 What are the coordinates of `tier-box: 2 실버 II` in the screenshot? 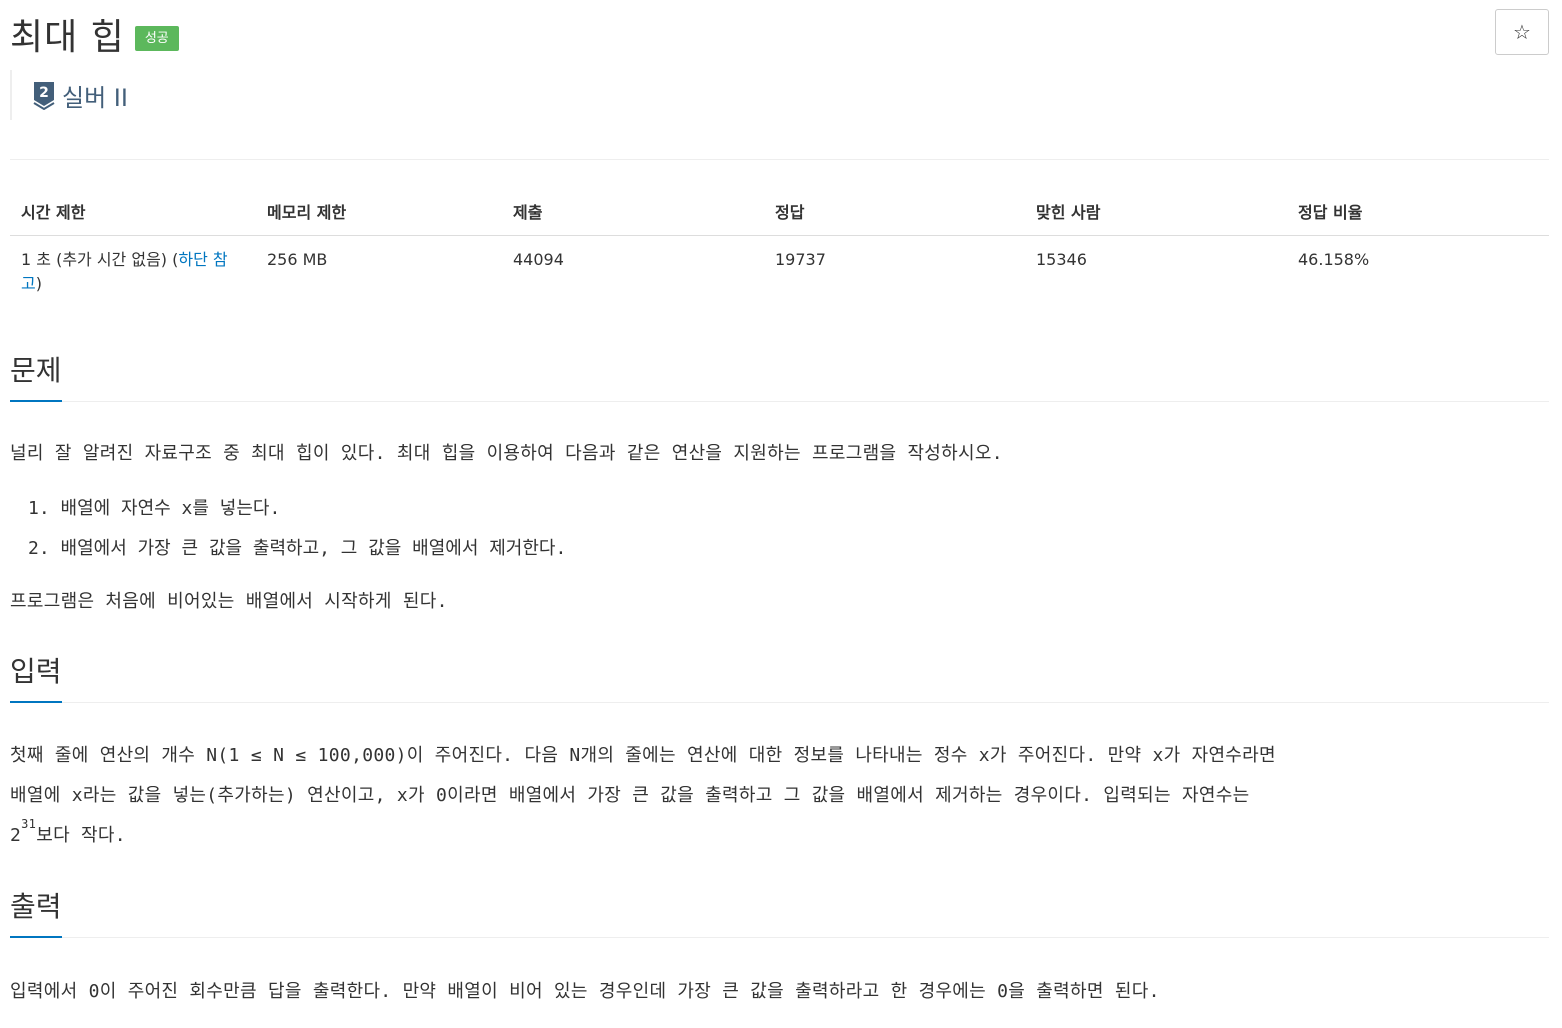 It's located at (69, 95).